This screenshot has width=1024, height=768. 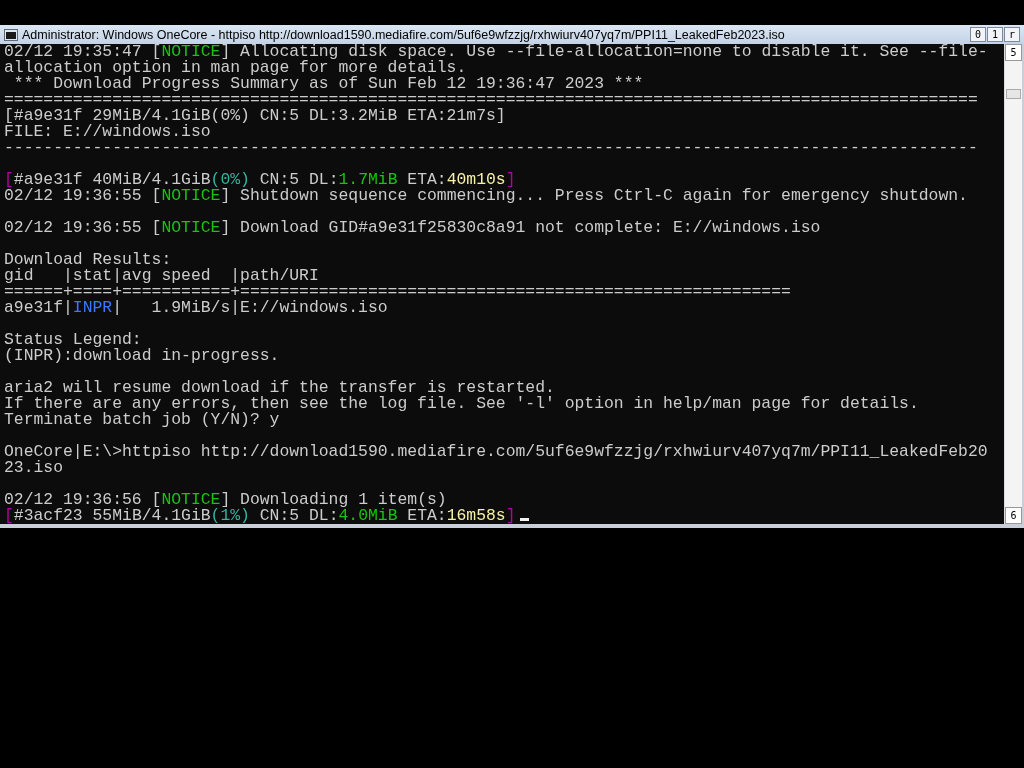 I want to click on console-text: gid |stat|avg speed |path/URI, so click(x=161, y=275).